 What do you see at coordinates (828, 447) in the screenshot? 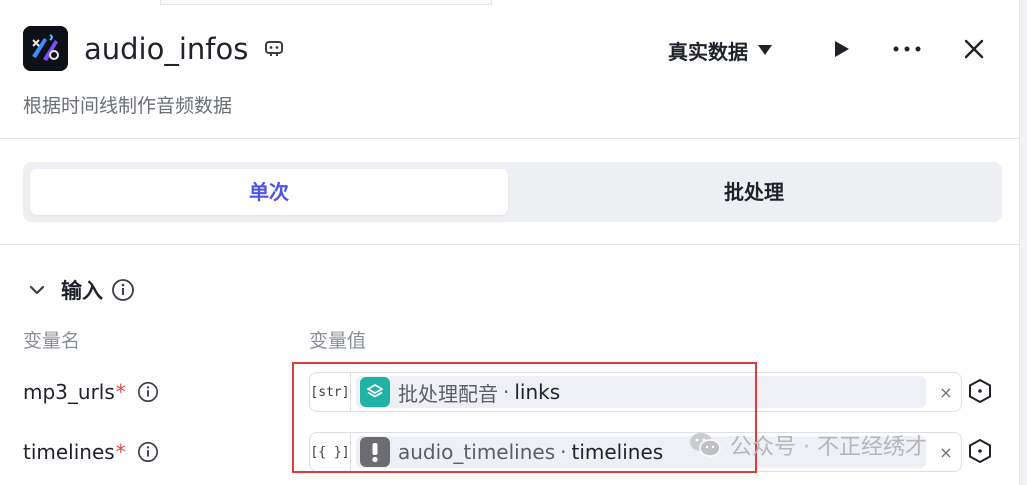
I see `watermark-text: 公众号 · 不正经绣才` at bounding box center [828, 447].